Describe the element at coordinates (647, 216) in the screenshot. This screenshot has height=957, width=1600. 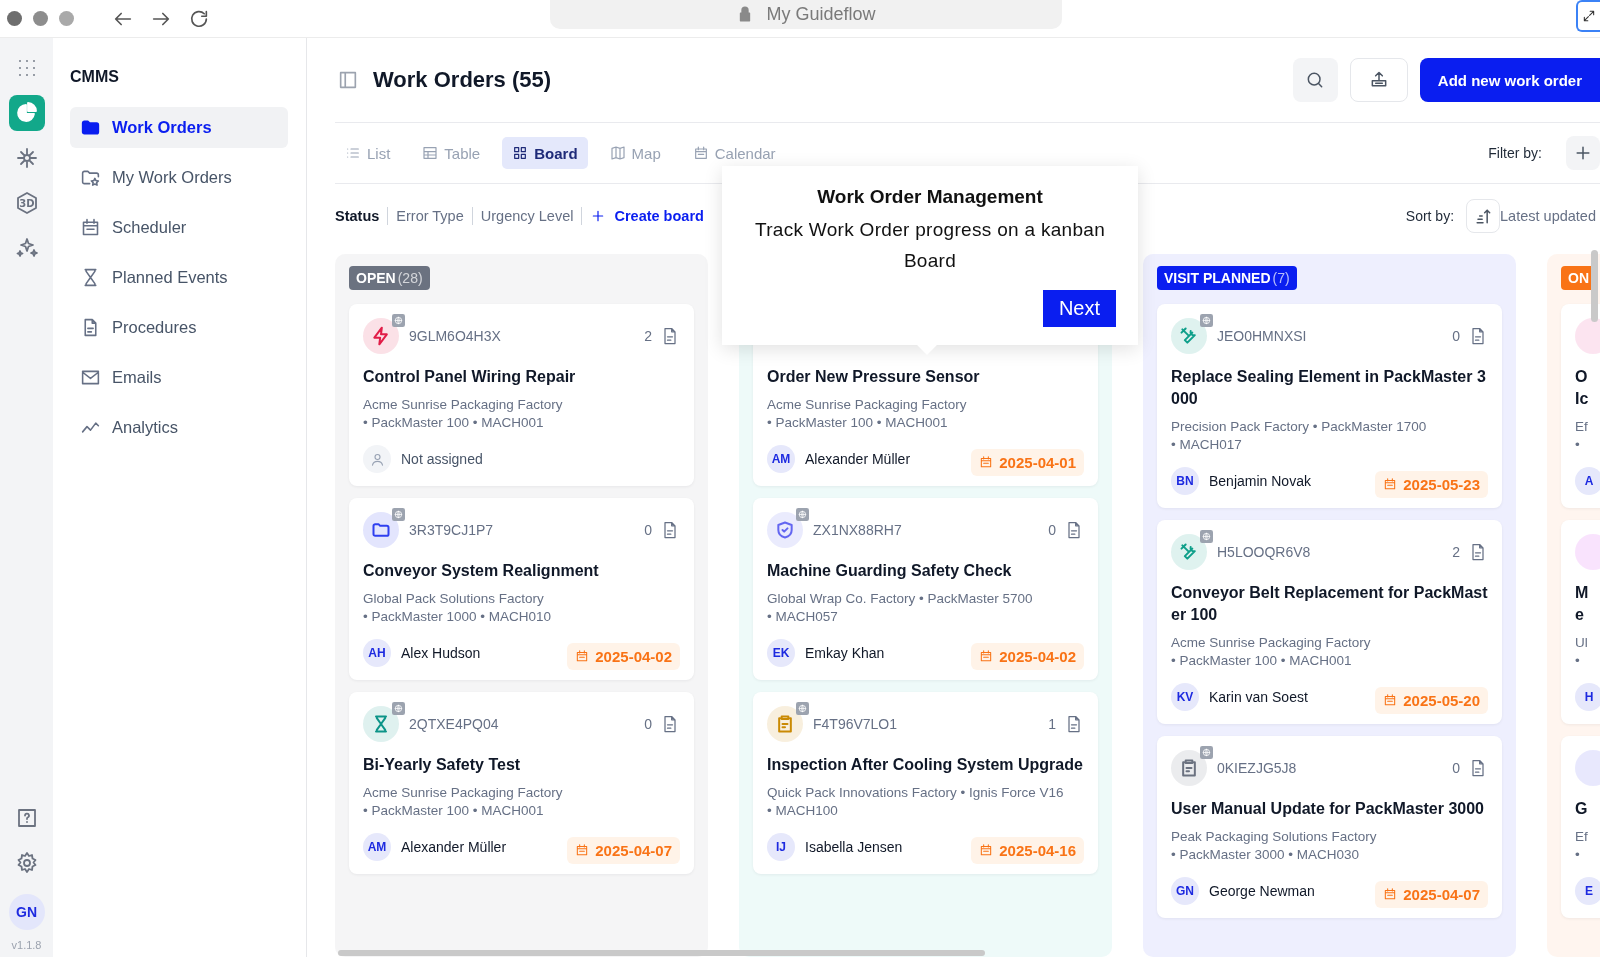
I see `create-board-link: Create board` at that location.